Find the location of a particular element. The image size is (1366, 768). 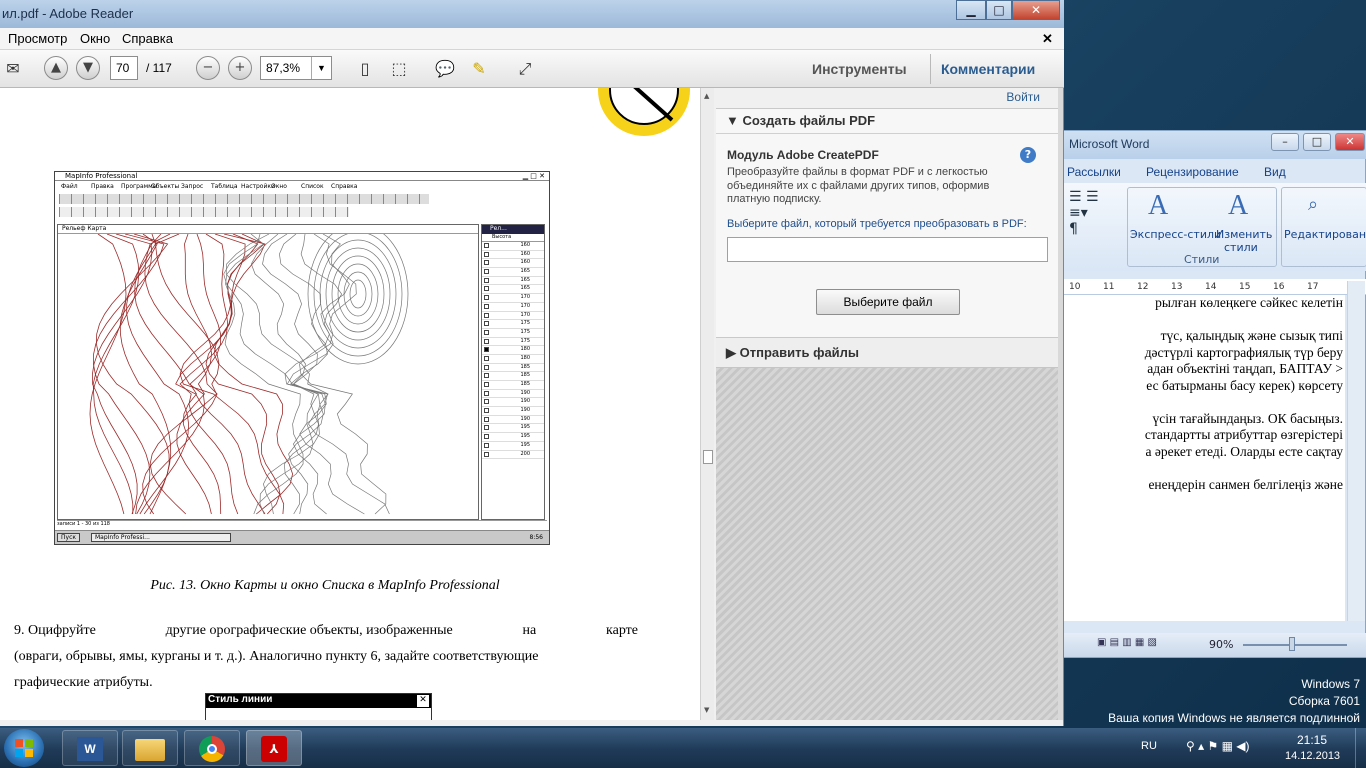

send-files-header: ▶ Отправить файлы is located at coordinates (792, 353).